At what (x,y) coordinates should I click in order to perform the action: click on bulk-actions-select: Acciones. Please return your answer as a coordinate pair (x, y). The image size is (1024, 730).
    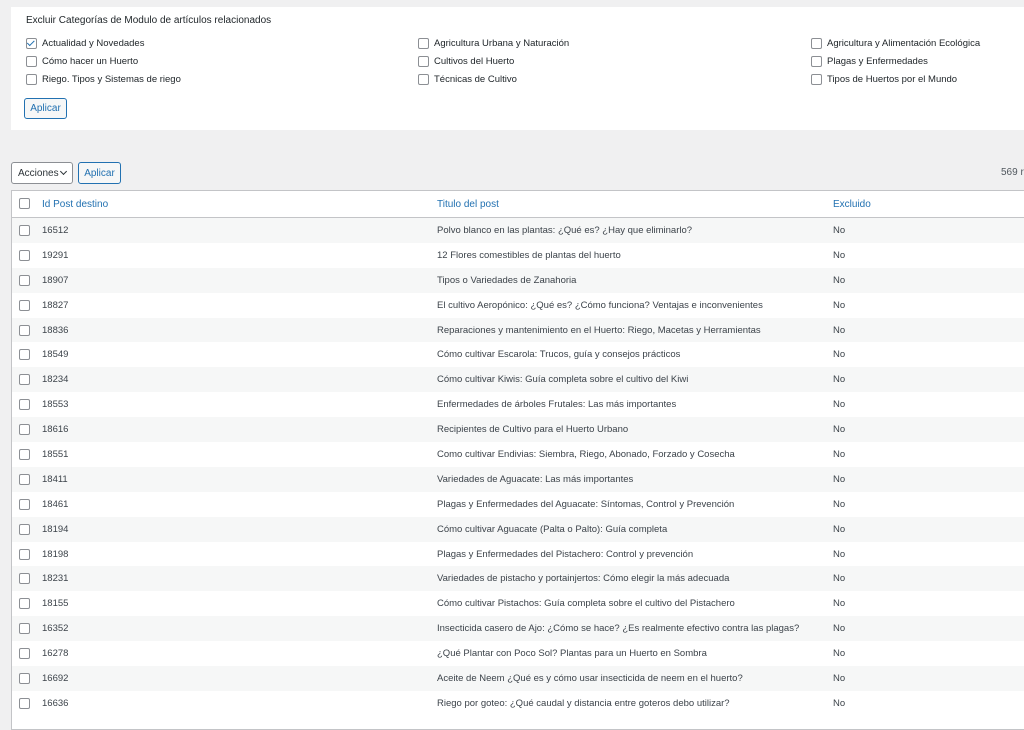
    Looking at the image, I should click on (42, 173).